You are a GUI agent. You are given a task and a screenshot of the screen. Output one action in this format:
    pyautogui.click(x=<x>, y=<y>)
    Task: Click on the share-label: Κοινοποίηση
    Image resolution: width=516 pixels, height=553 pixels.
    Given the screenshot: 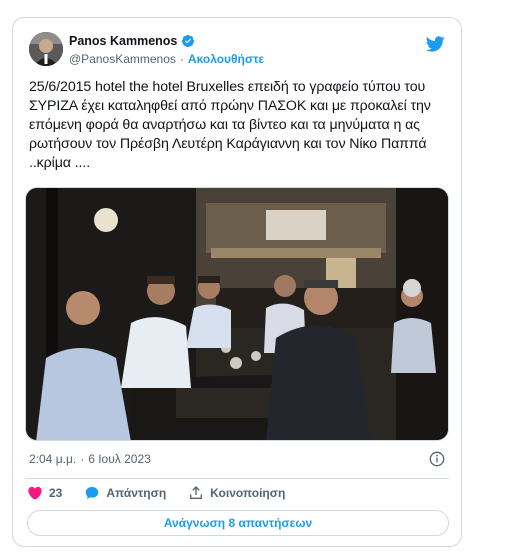 What is the action you would take?
    pyautogui.click(x=248, y=493)
    